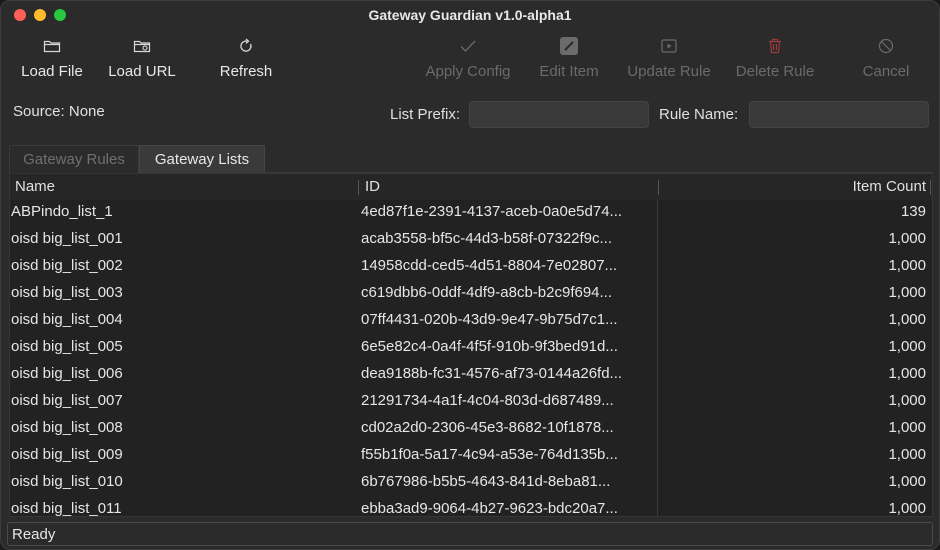 The width and height of the screenshot is (940, 550). What do you see at coordinates (67, 238) in the screenshot?
I see `list-name: oisd big_list_001` at bounding box center [67, 238].